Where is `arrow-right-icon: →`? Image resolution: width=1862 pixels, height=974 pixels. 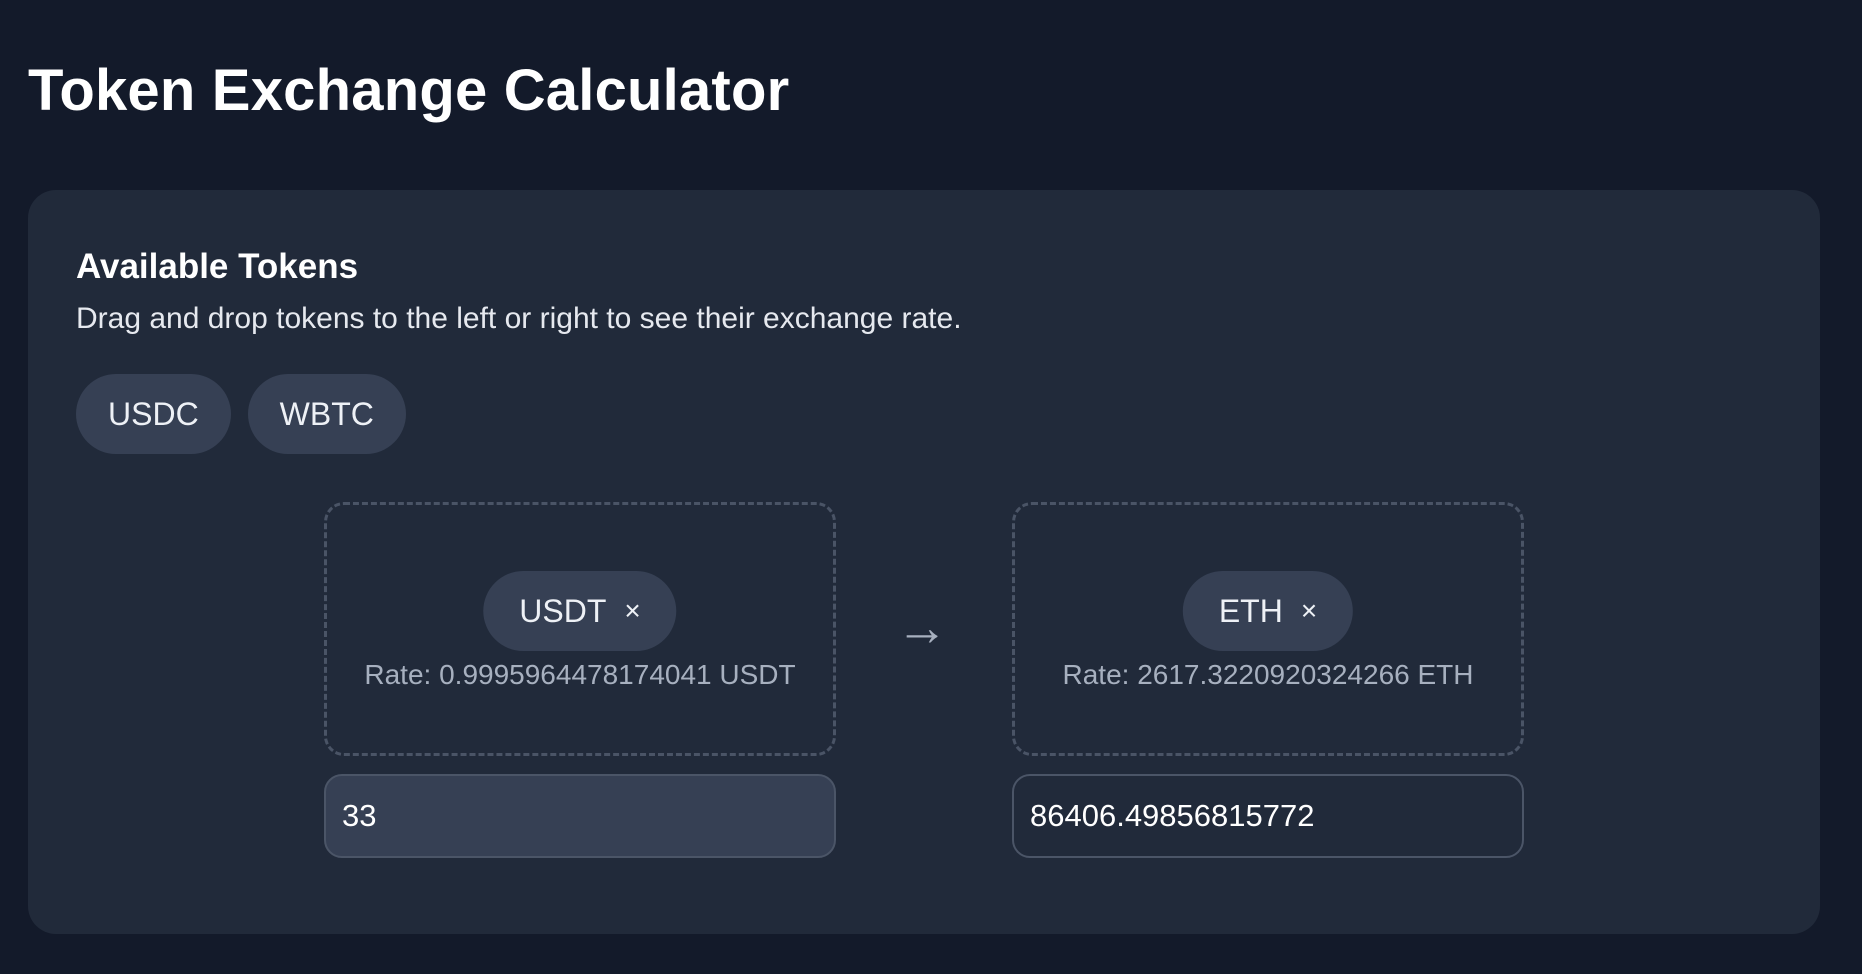 arrow-right-icon: → is located at coordinates (922, 628).